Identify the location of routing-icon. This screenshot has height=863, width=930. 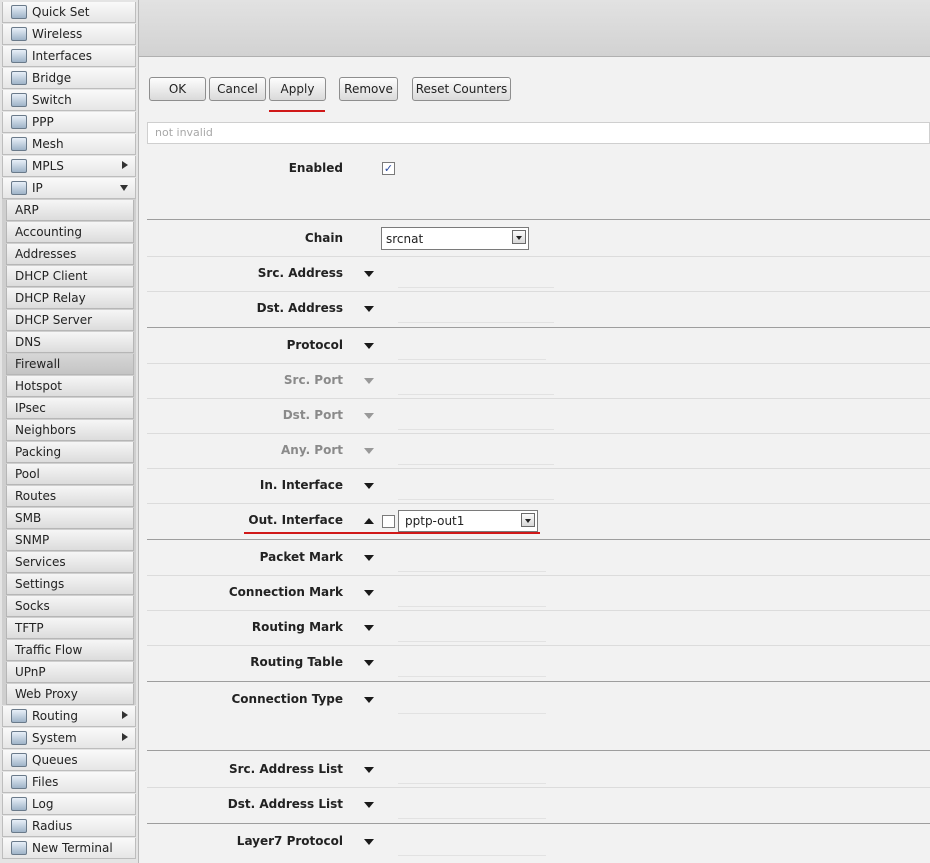
(19, 716).